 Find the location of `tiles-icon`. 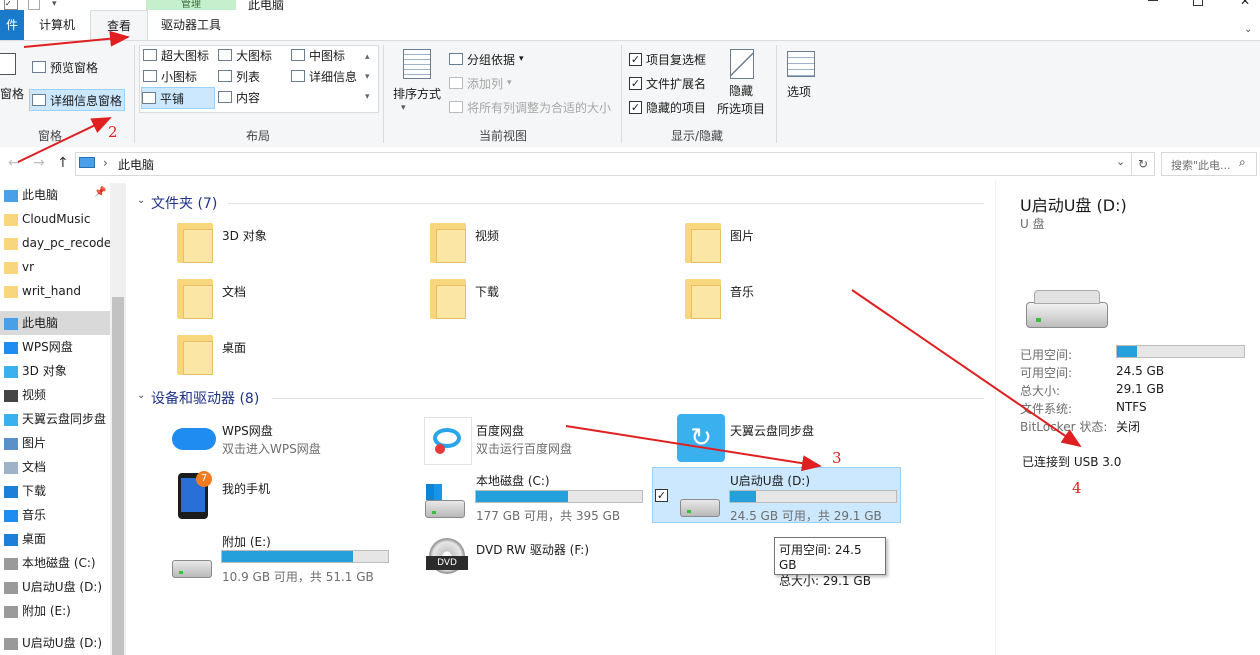

tiles-icon is located at coordinates (149, 98).